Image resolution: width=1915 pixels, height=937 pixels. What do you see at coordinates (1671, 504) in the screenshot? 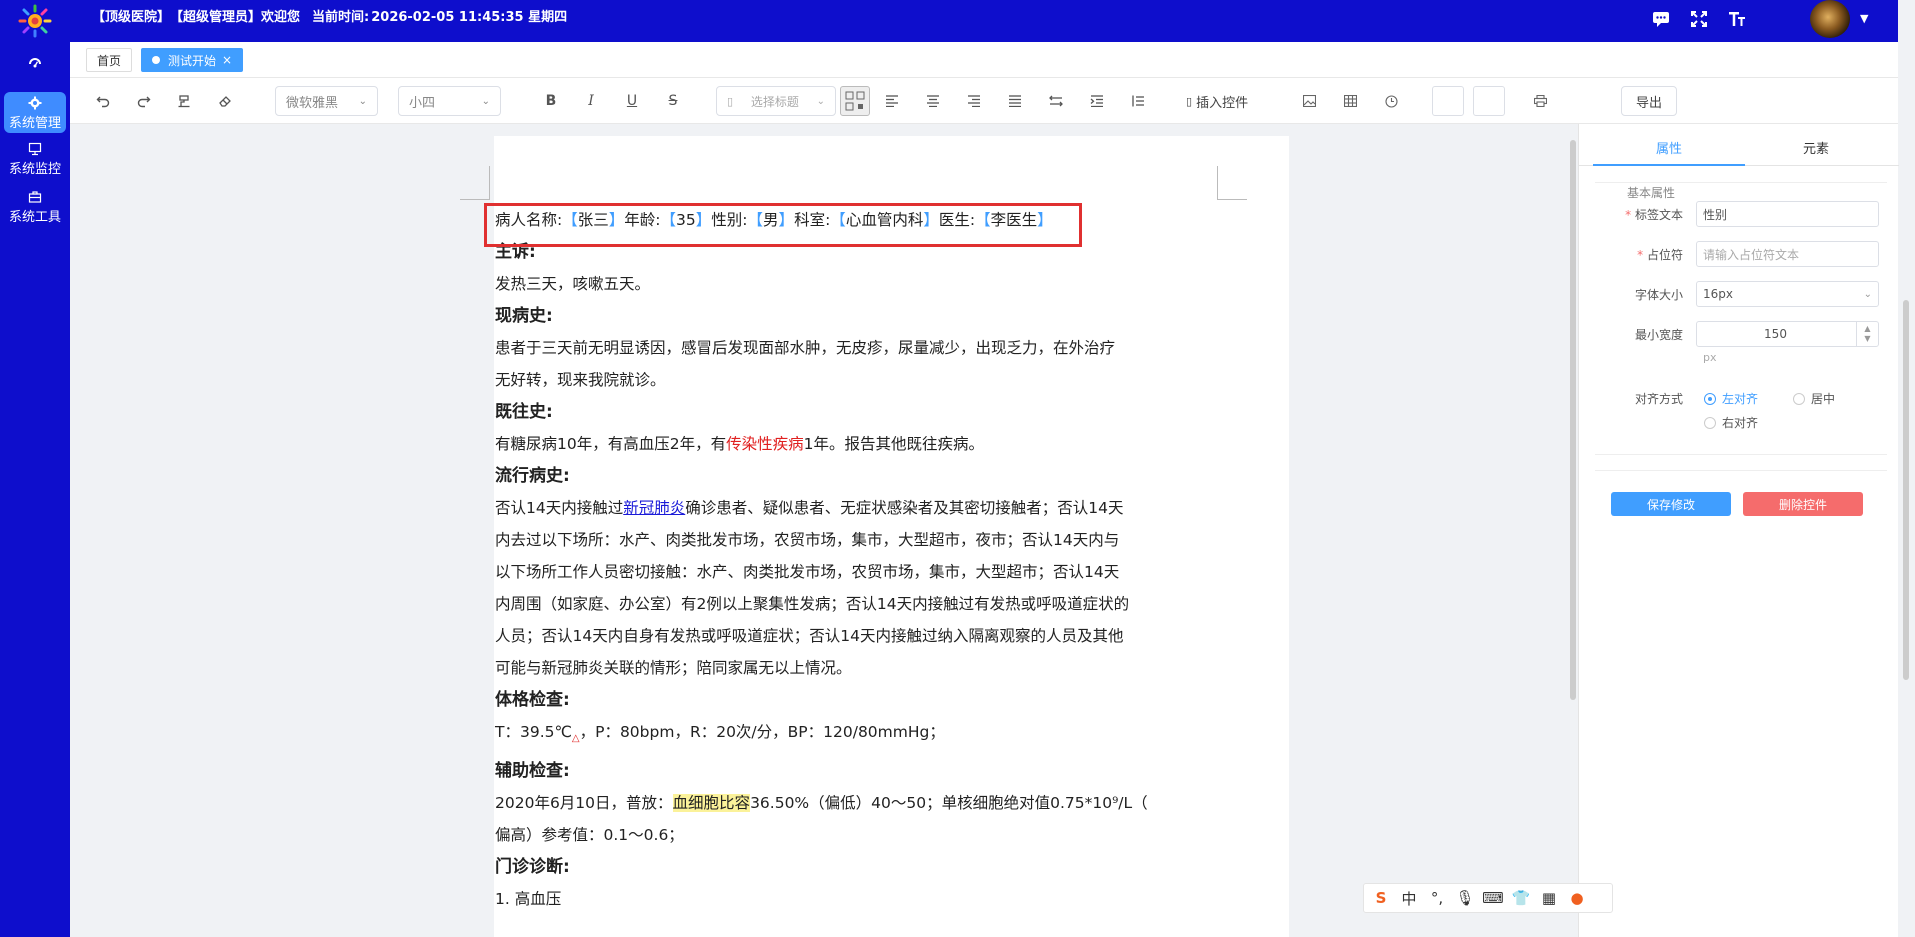
I see `save-button: 保存修改` at bounding box center [1671, 504].